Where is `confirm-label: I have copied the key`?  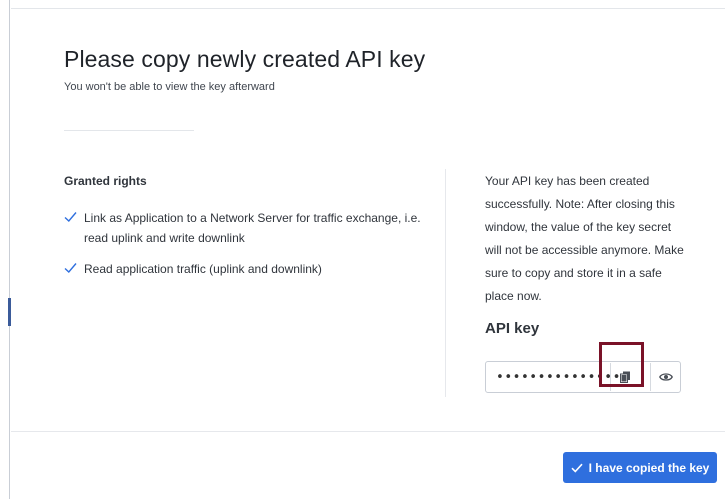 confirm-label: I have copied the key is located at coordinates (649, 467).